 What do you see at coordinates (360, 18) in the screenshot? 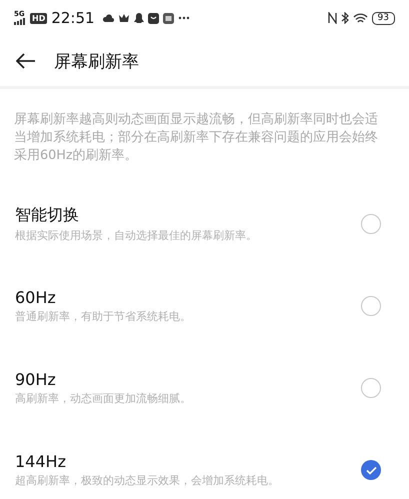
I see `wifi-icon` at bounding box center [360, 18].